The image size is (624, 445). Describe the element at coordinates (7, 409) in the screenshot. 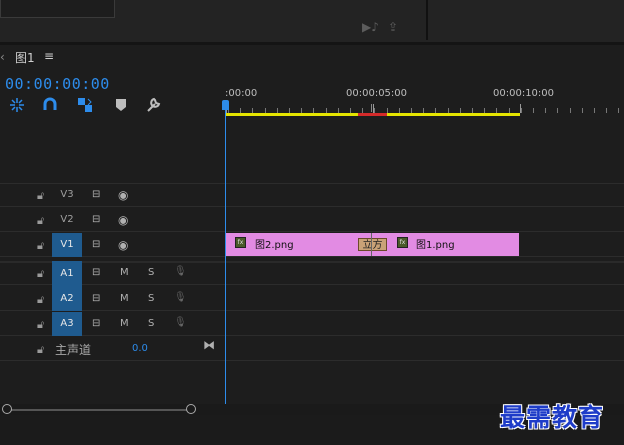

I see `zoom-handle-left` at that location.